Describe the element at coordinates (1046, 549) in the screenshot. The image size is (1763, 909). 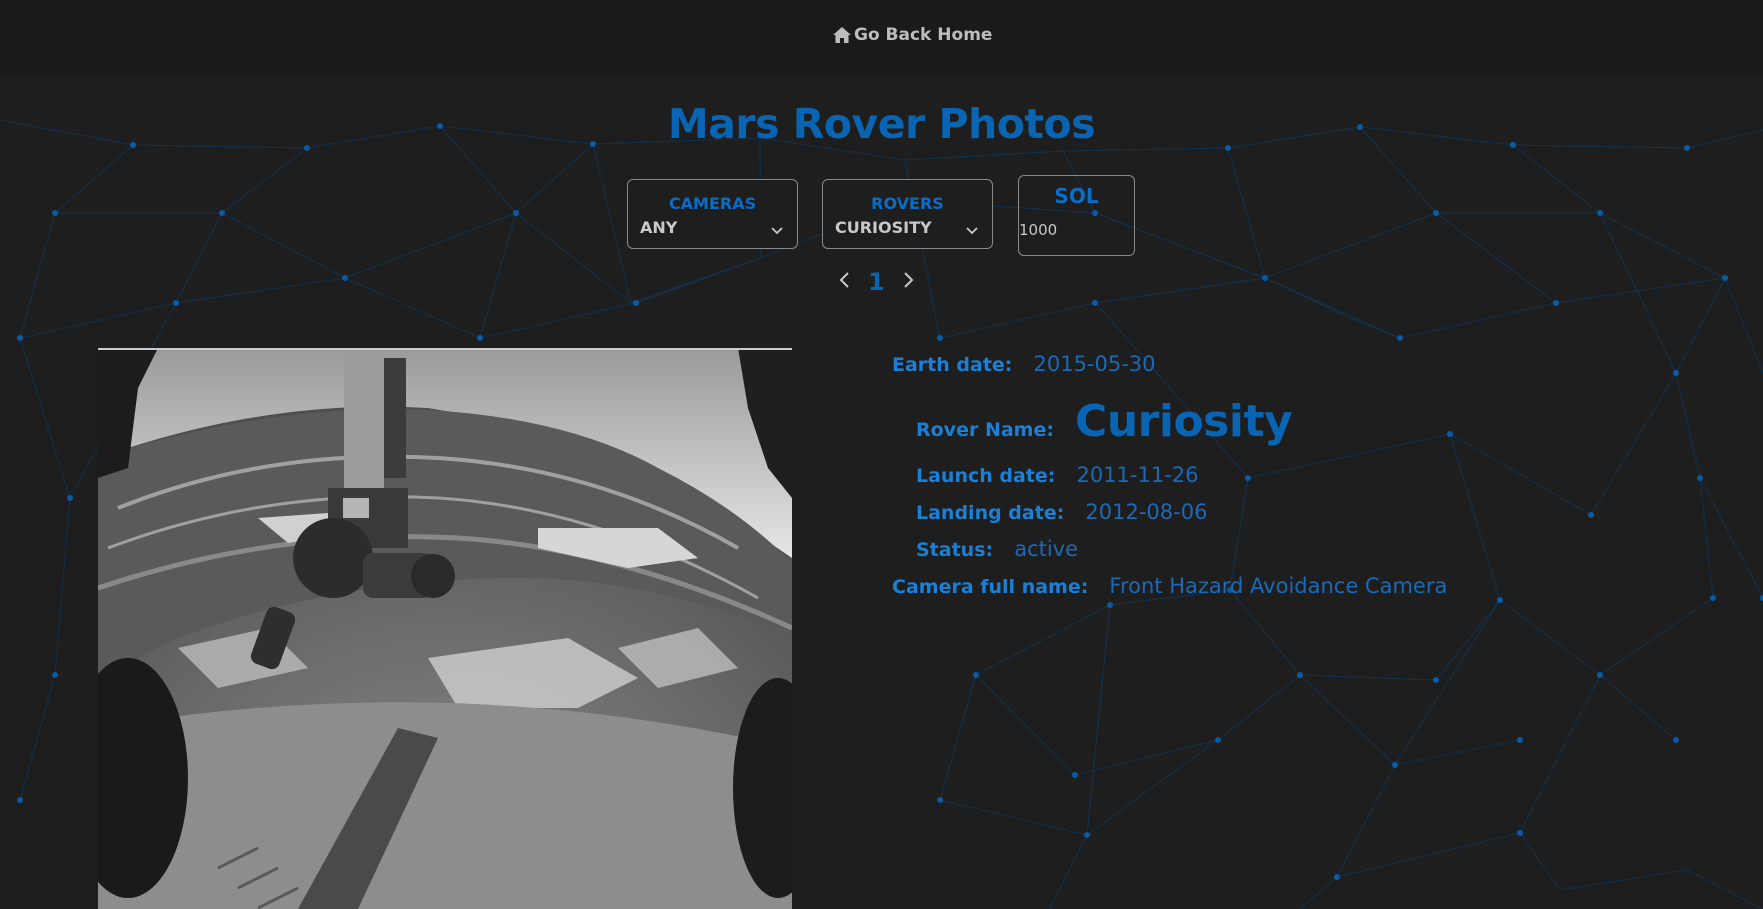
I see `status-value: active` at that location.